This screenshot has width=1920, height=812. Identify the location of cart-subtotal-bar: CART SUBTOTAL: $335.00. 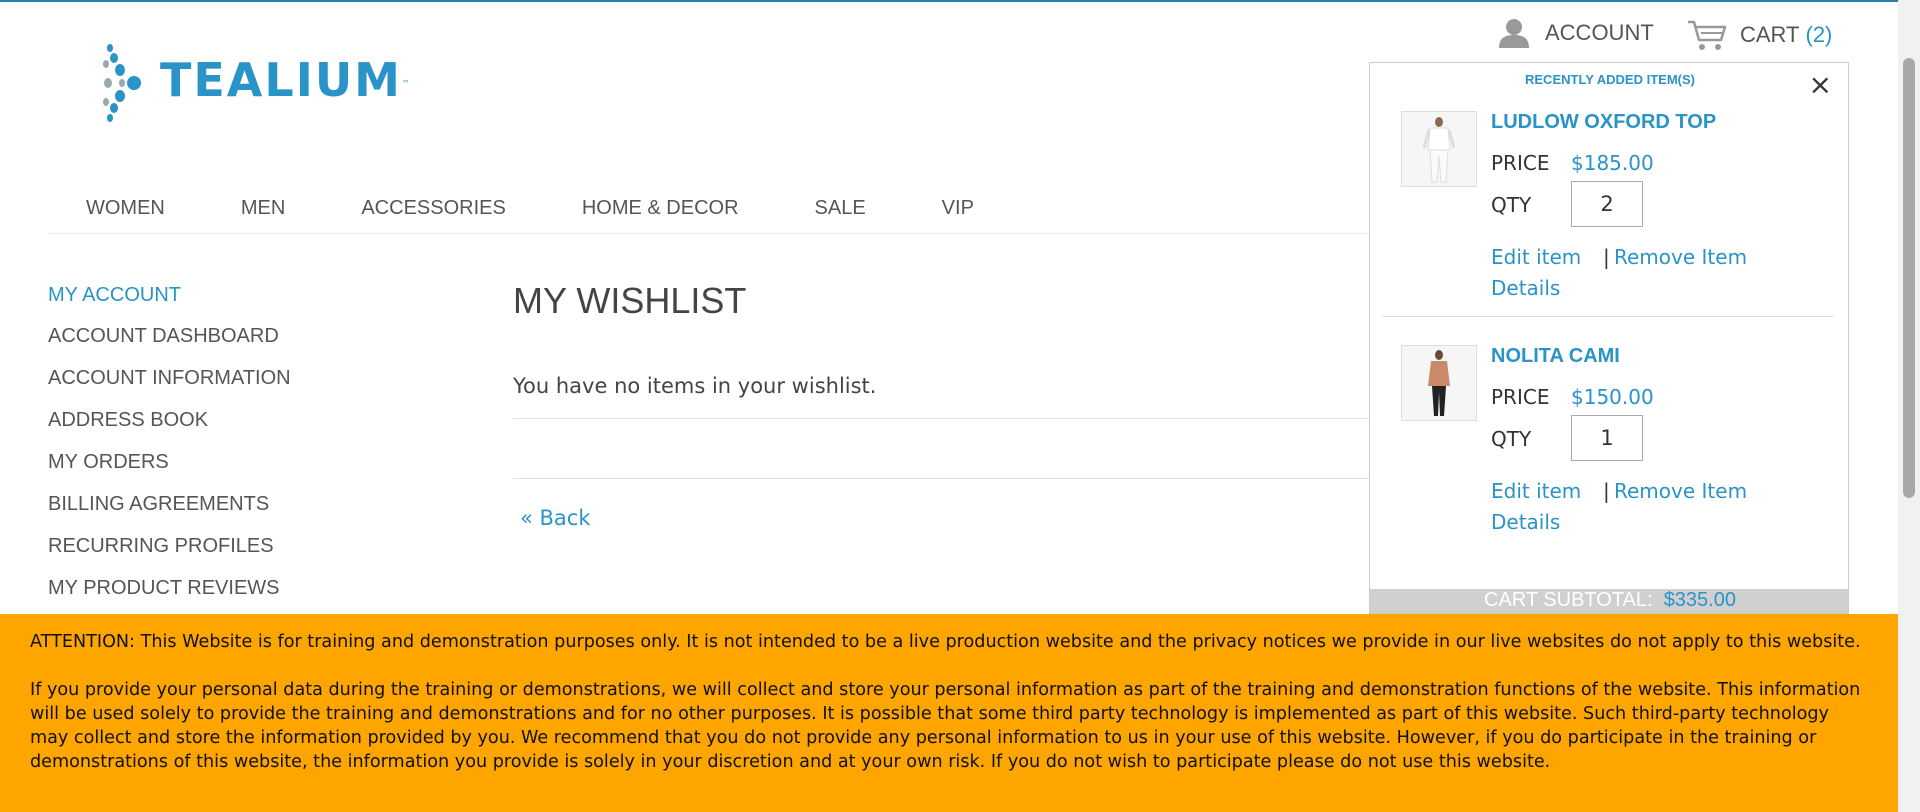
(1609, 601).